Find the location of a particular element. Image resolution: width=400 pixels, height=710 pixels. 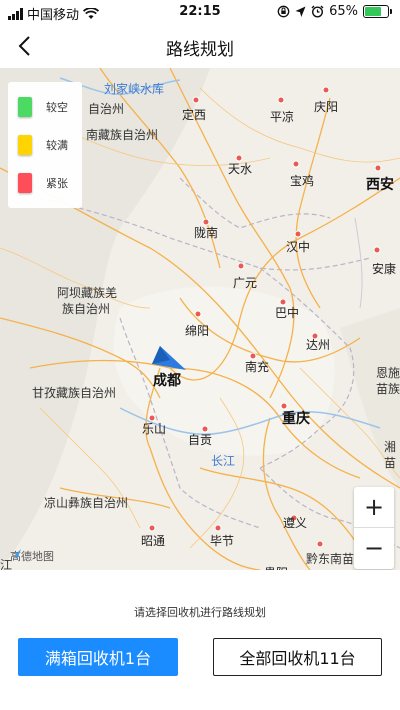

full-recyclers-button: 满箱回收机1台 is located at coordinates (98, 657).